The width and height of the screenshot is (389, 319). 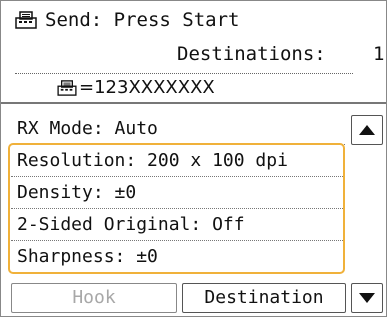 What do you see at coordinates (147, 87) in the screenshot?
I see `fax-number: =123XXXXXXX` at bounding box center [147, 87].